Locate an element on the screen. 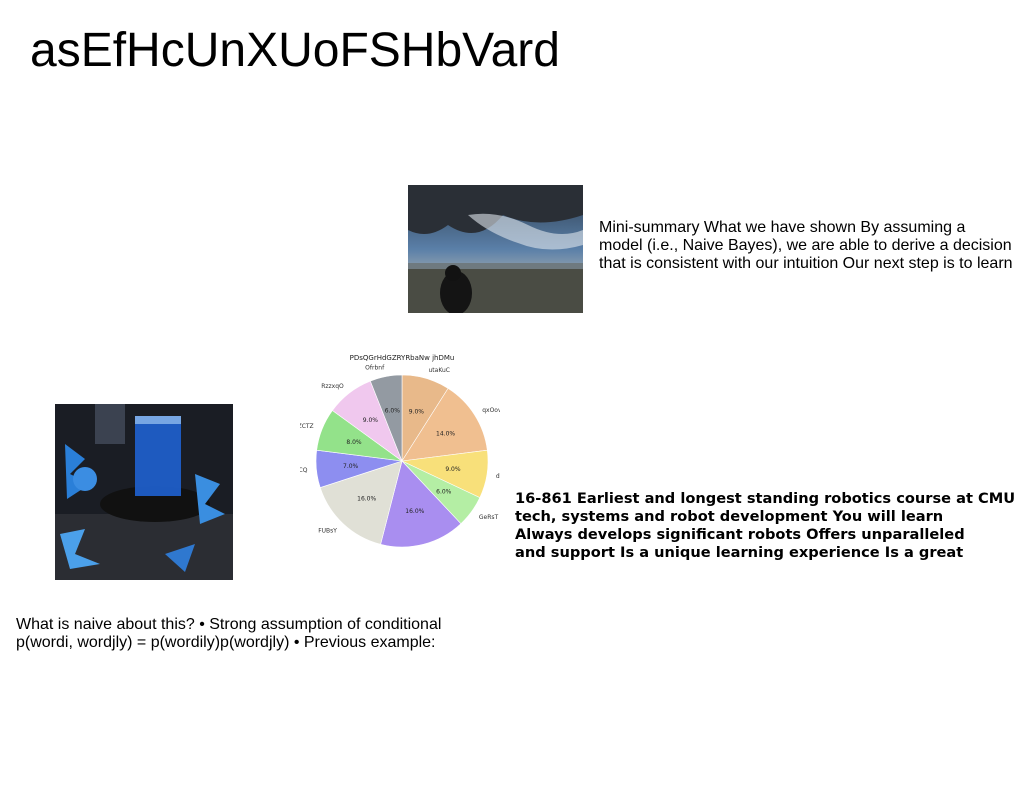 This screenshot has height=788, width=1024. pie-category-label: Ofrbnf is located at coordinates (375, 368).